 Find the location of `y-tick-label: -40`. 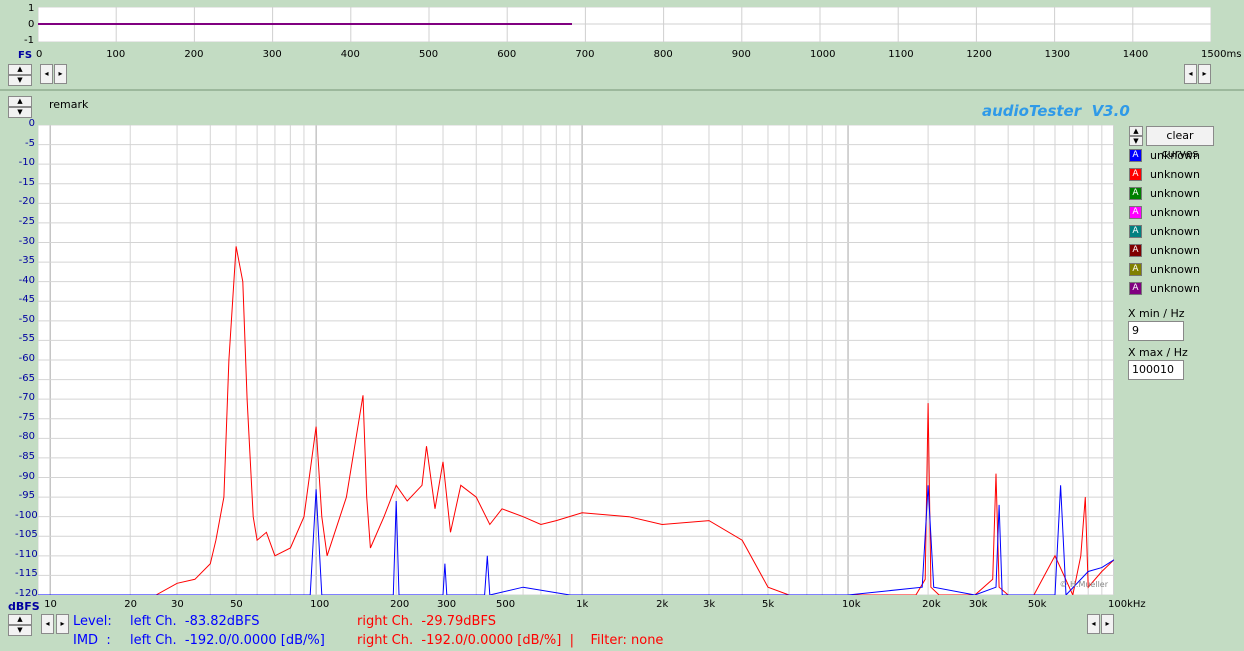

y-tick-label: -40 is located at coordinates (26, 280).